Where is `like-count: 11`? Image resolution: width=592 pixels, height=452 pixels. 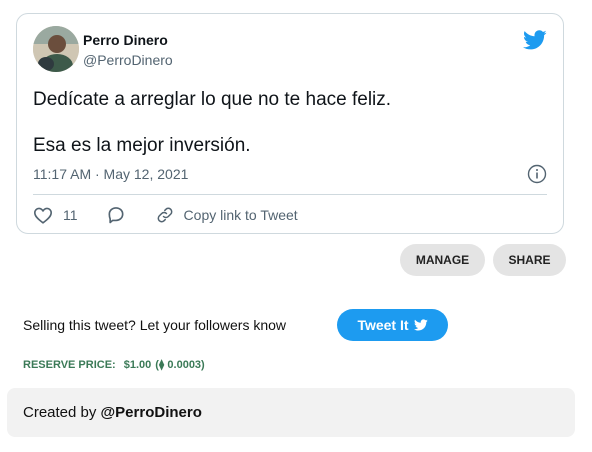 like-count: 11 is located at coordinates (70, 215).